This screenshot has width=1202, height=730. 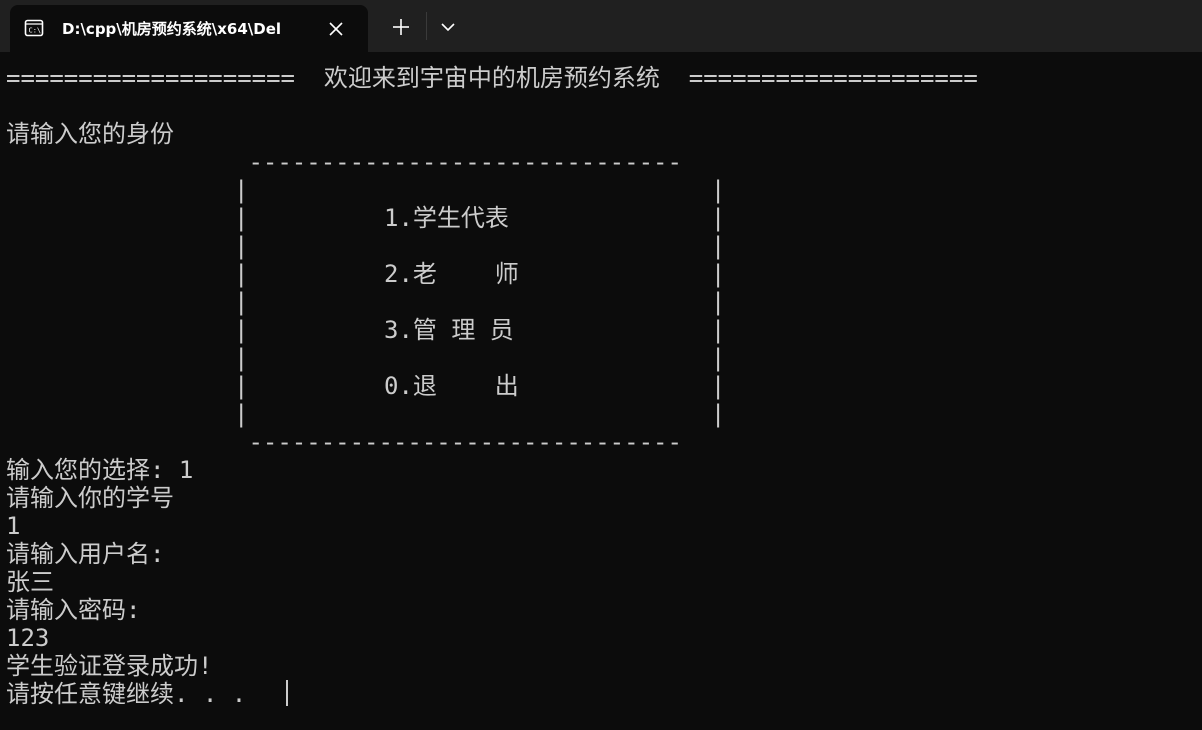 I want to click on output-line: 请输入密码:, so click(x=73, y=610).